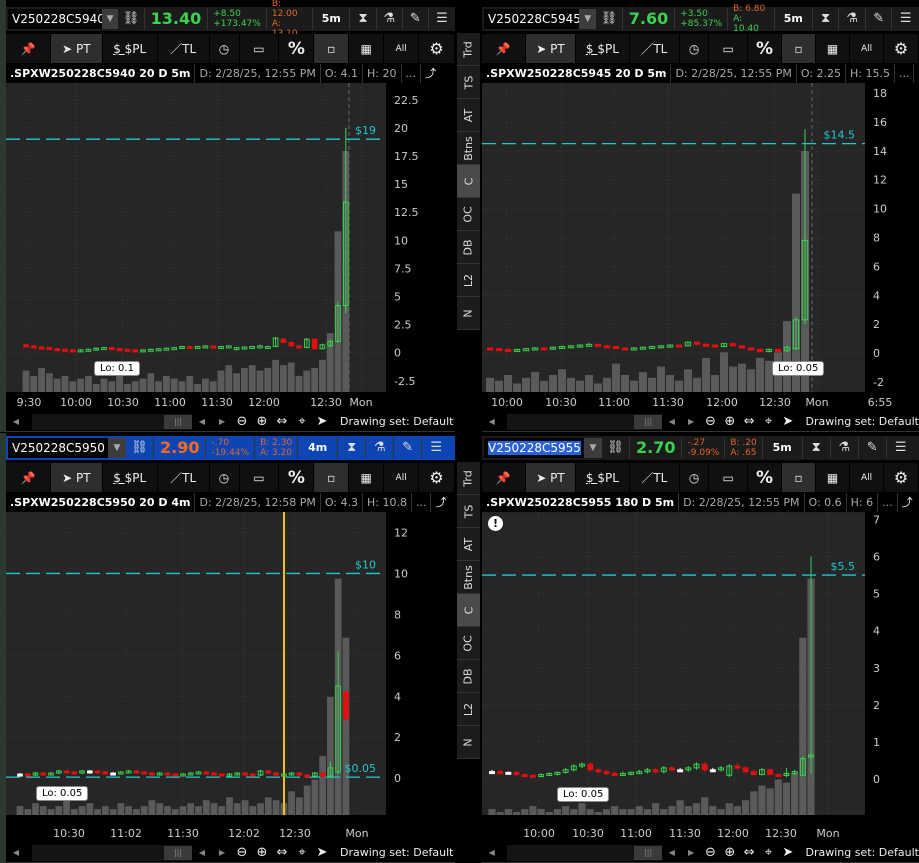 Image resolution: width=919 pixels, height=863 pixels. Describe the element at coordinates (332, 48) in the screenshot. I see `square-button: ▫` at that location.